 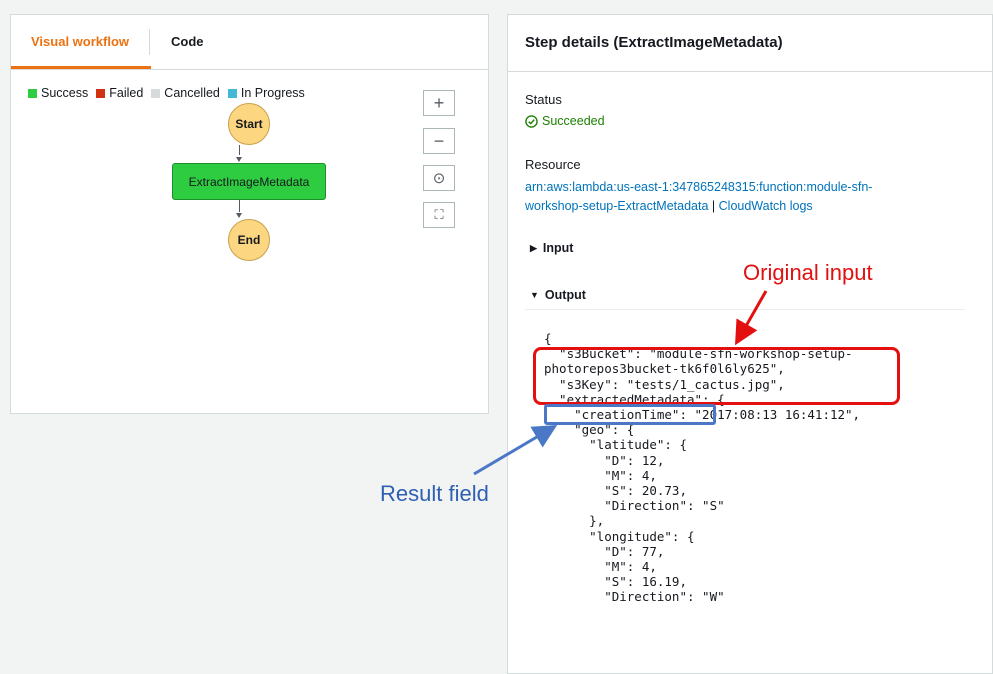 What do you see at coordinates (745, 309) in the screenshot?
I see `output-divider` at bounding box center [745, 309].